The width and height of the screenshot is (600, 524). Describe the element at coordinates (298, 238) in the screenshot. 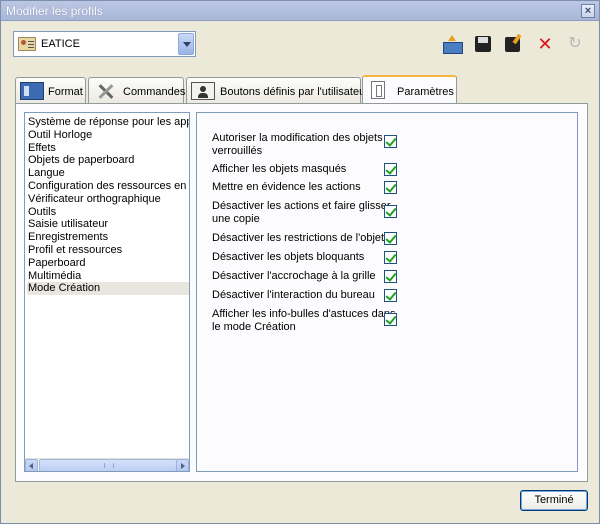

I see `setting-label: Désactiver les restrictions de l'objet` at that location.